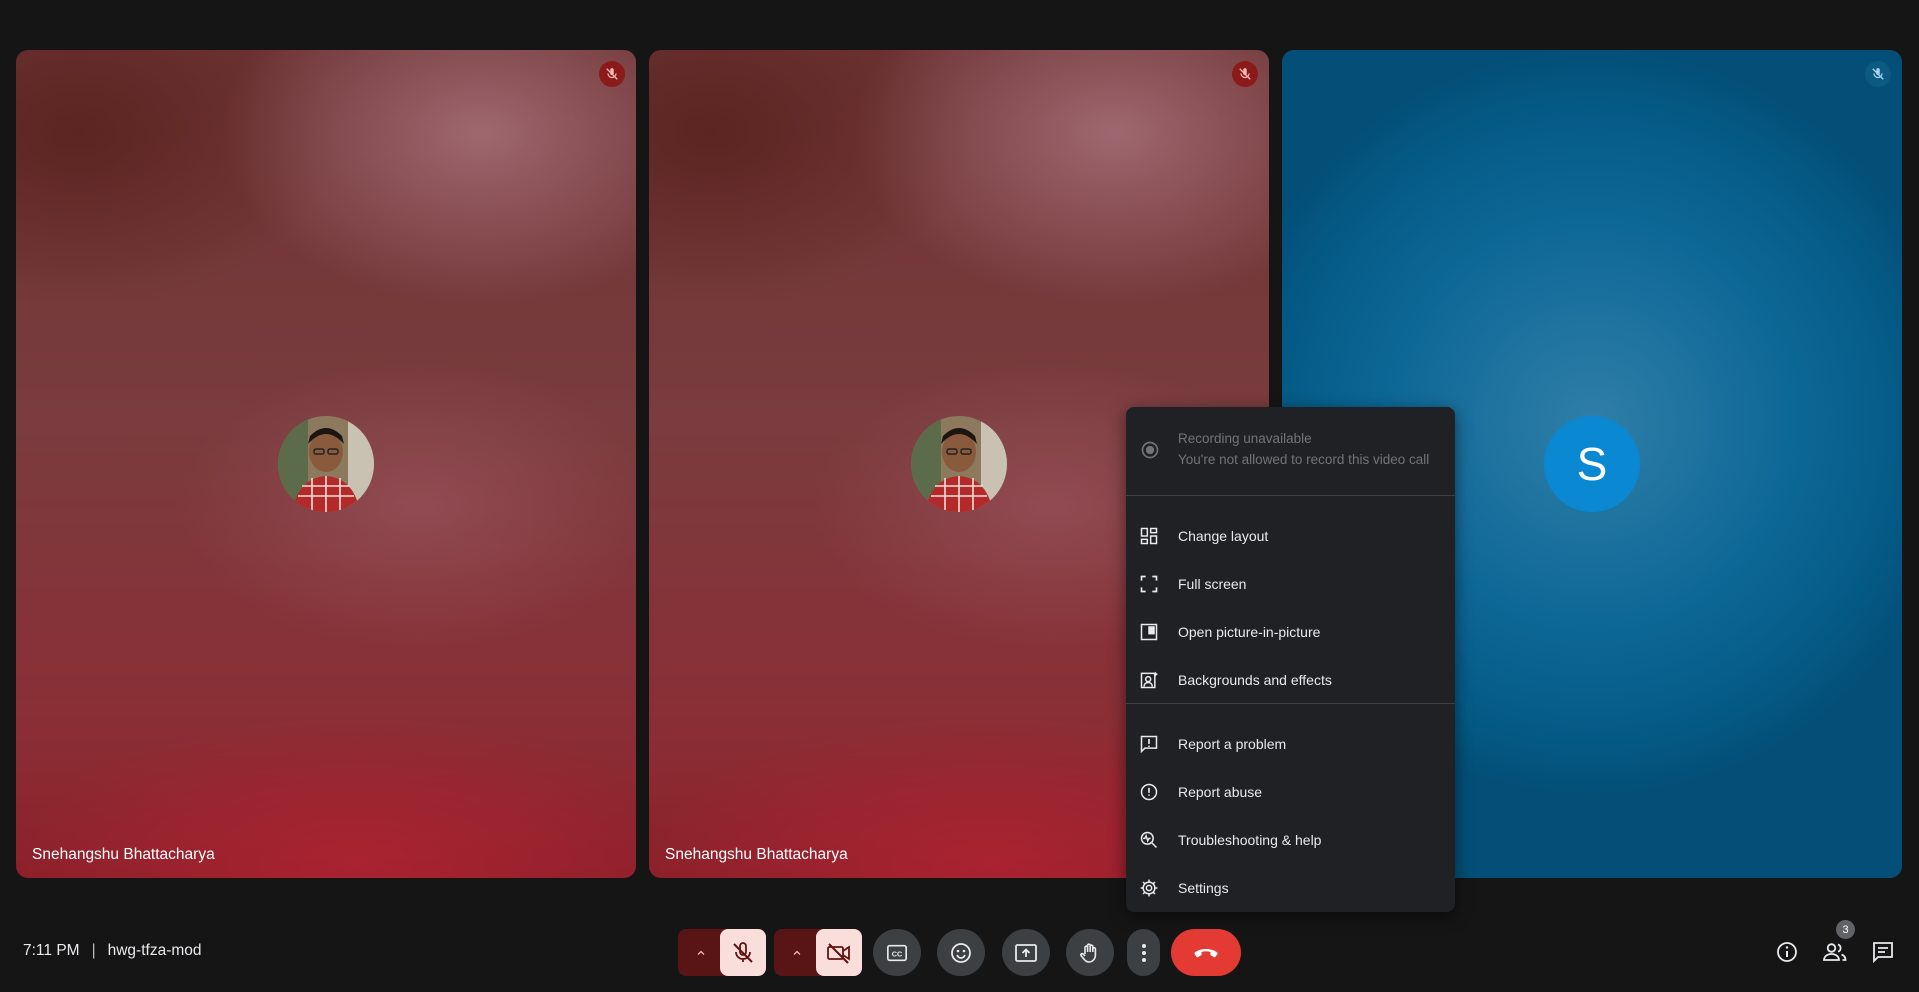  What do you see at coordinates (1290, 703) in the screenshot?
I see `menu-divider` at bounding box center [1290, 703].